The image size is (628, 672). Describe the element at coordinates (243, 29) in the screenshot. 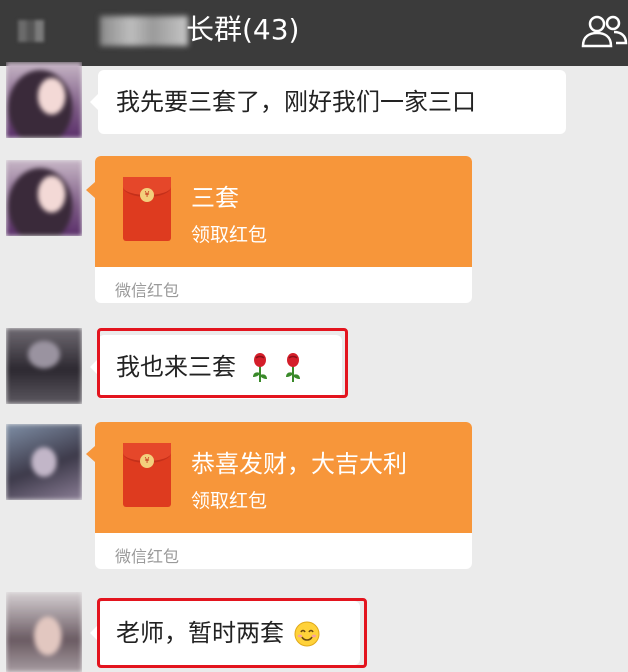

I see `chat-title: 长群(43)` at that location.